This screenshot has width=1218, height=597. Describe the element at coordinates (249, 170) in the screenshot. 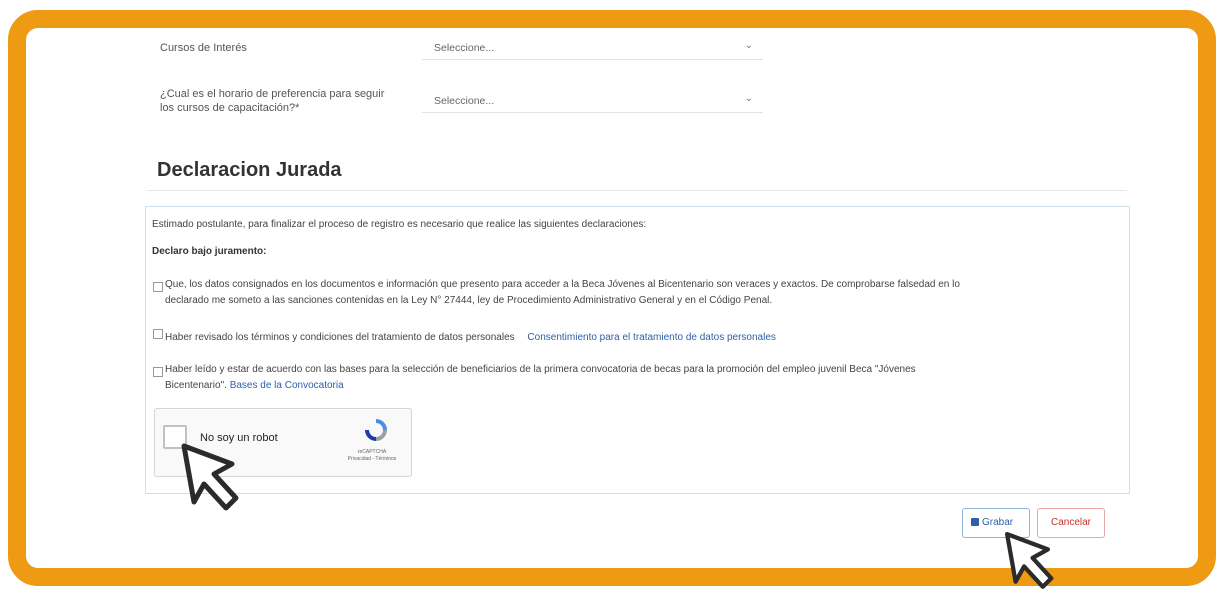

I see `section-title: Declaracion Jurada` at that location.